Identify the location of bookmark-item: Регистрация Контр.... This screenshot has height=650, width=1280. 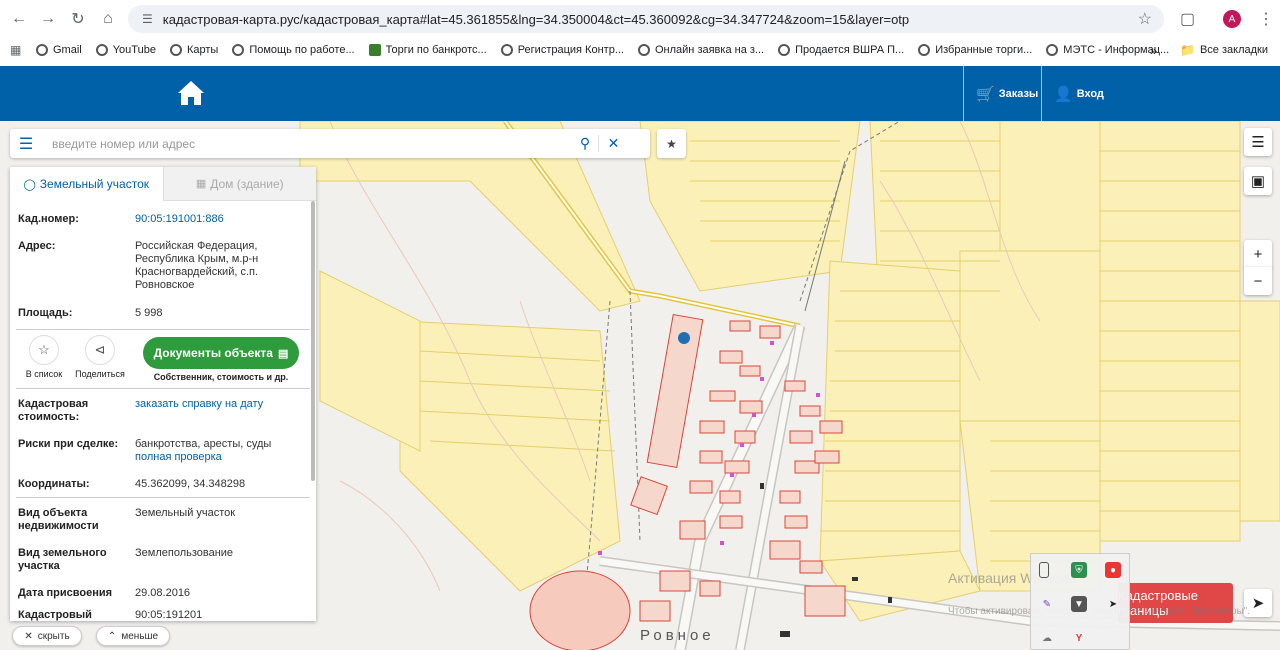
(562, 50).